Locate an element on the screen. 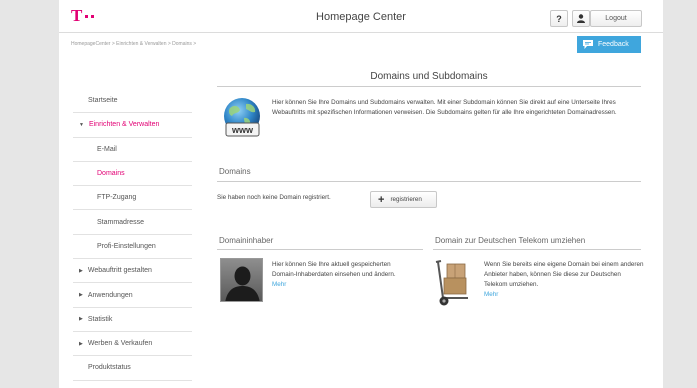 Image resolution: width=697 pixels, height=388 pixels. sidebar-item-produktstatus: Produktstatus is located at coordinates (132, 368).